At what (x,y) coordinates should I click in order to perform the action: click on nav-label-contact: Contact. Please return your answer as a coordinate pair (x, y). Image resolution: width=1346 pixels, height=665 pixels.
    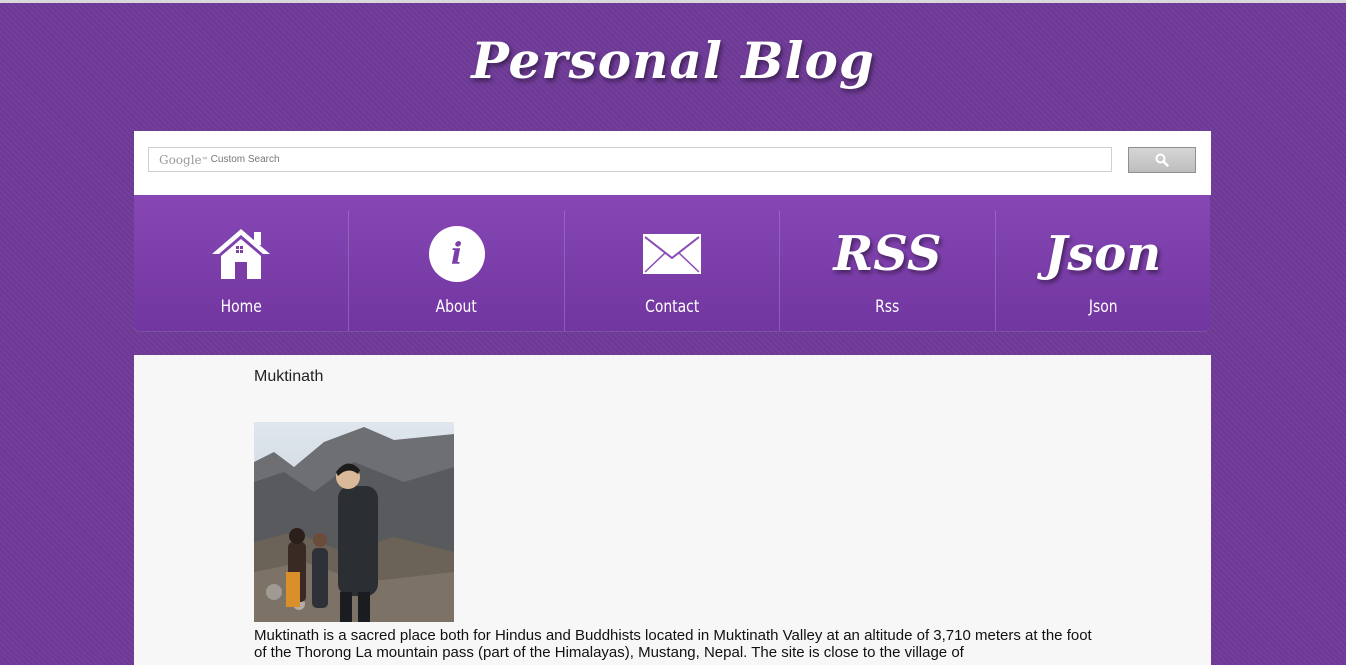
    Looking at the image, I should click on (672, 307).